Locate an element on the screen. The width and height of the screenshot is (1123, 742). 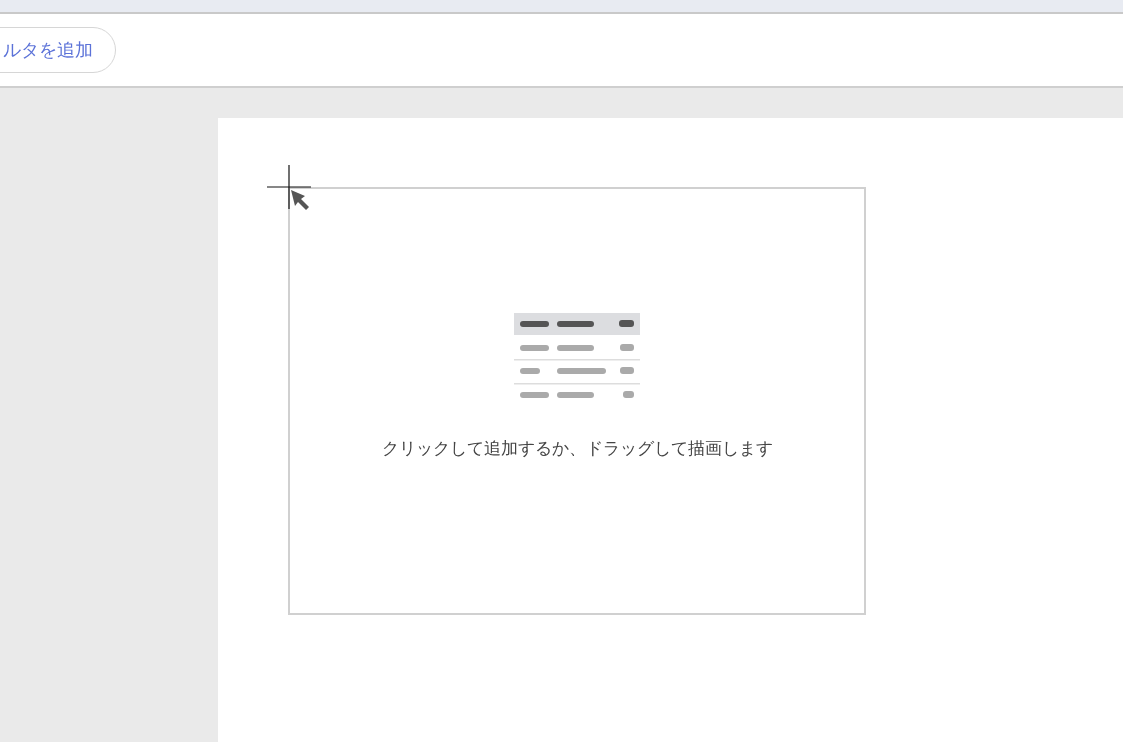
table-icon is located at coordinates (577, 356).